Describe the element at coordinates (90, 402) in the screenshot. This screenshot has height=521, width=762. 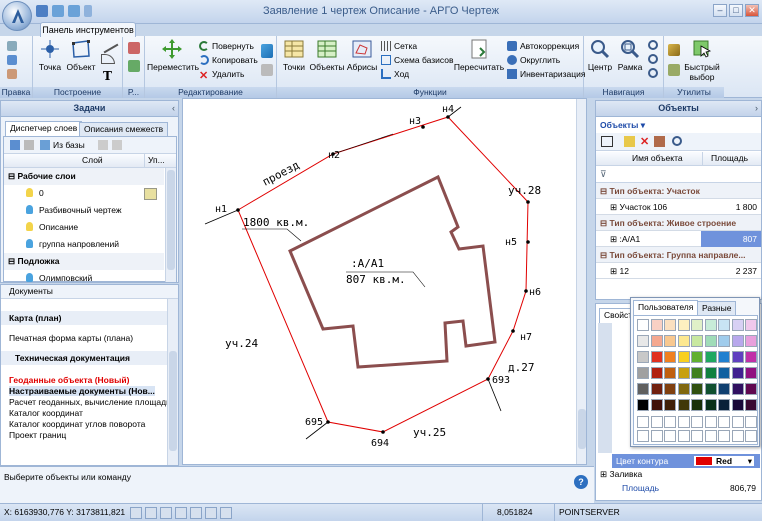
I see `doc-item-calc: Расчет геоданных, вычисление площади` at that location.